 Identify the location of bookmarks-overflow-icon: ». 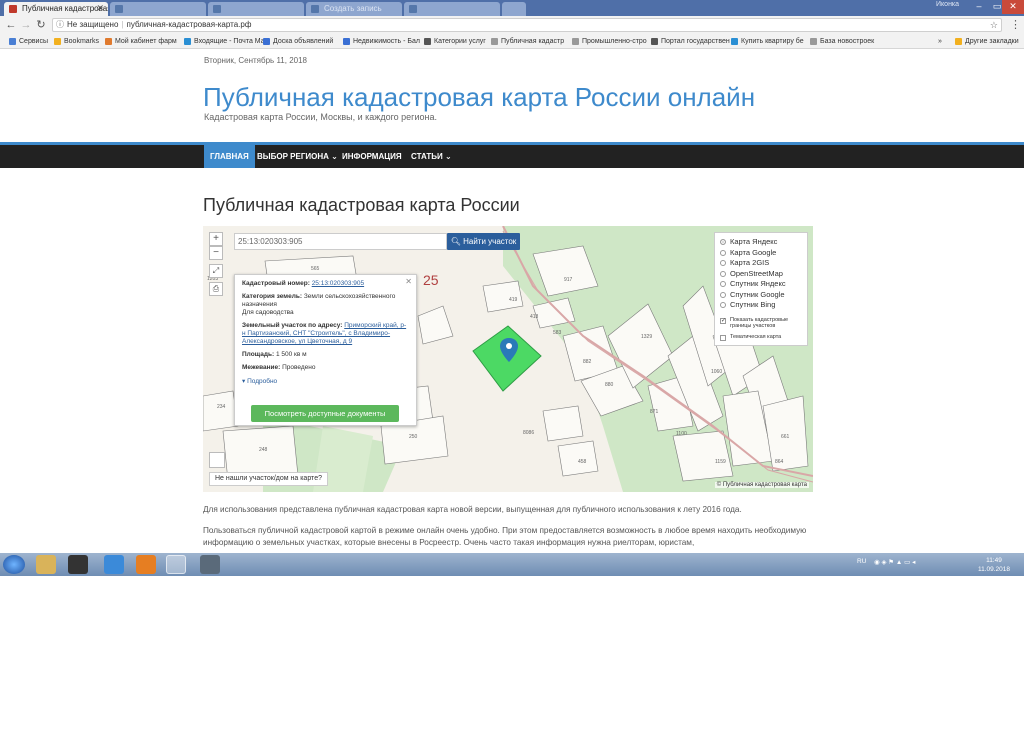
(940, 41).